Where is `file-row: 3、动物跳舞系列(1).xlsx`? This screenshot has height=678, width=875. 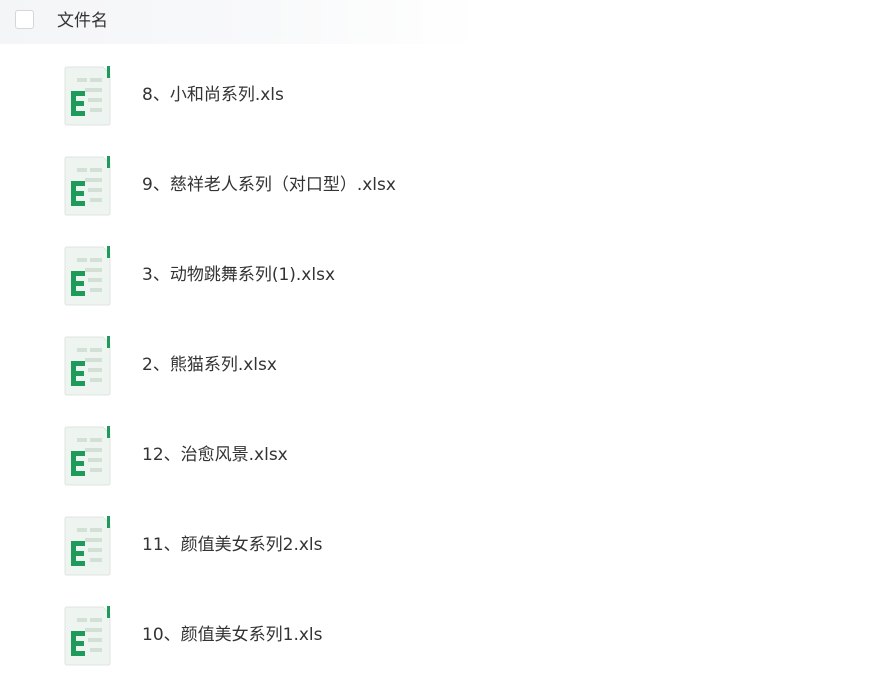 file-row: 3、动物跳舞系列(1).xlsx is located at coordinates (437, 275).